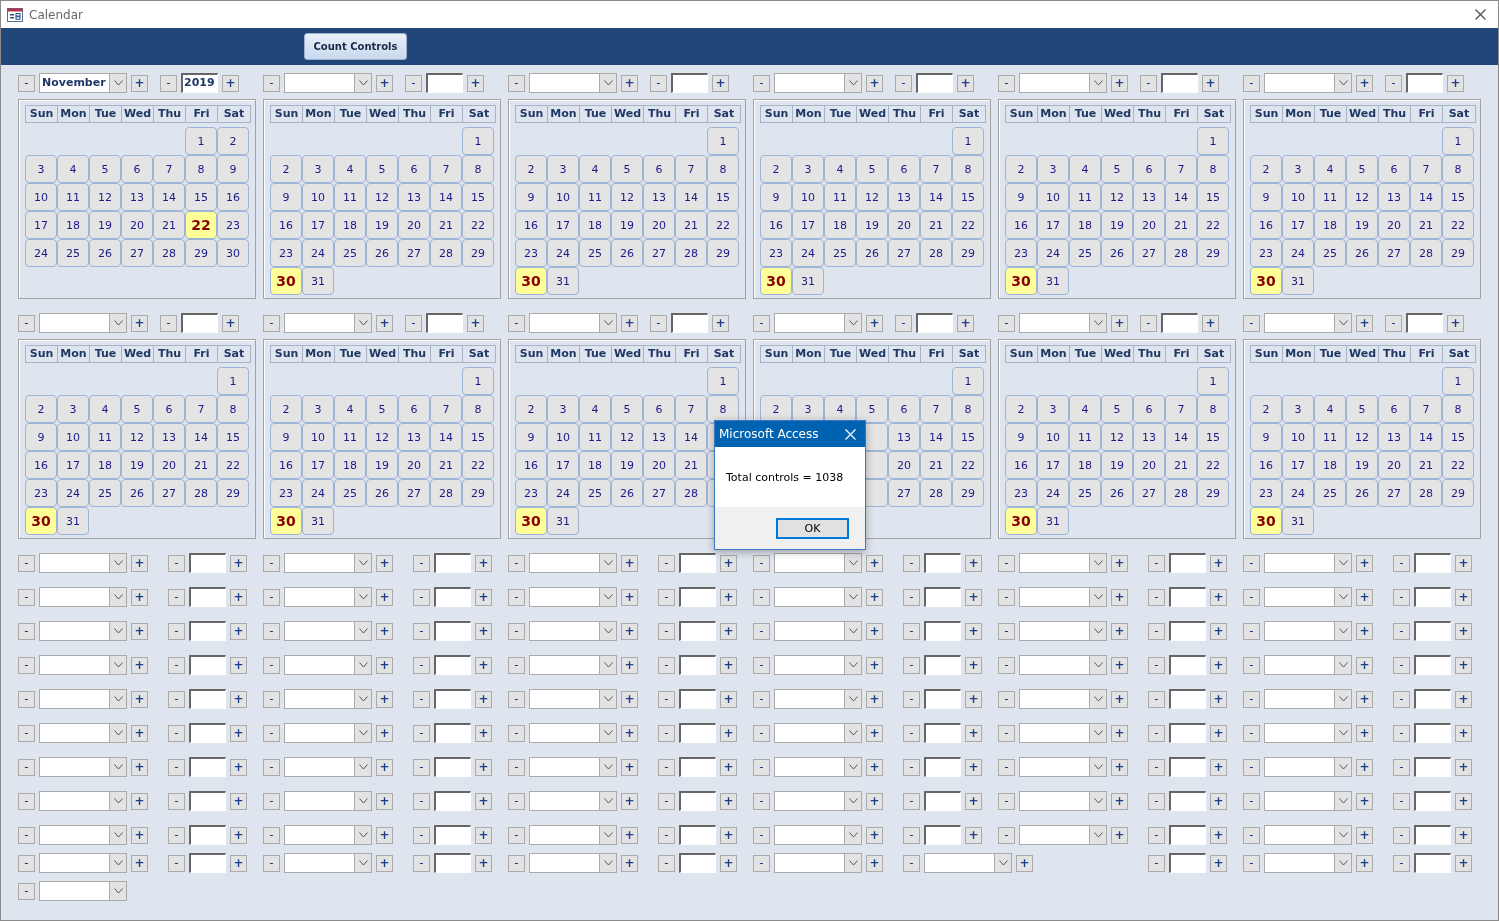 The height and width of the screenshot is (921, 1499). What do you see at coordinates (1330, 409) in the screenshot?
I see `day-button: 4` at bounding box center [1330, 409].